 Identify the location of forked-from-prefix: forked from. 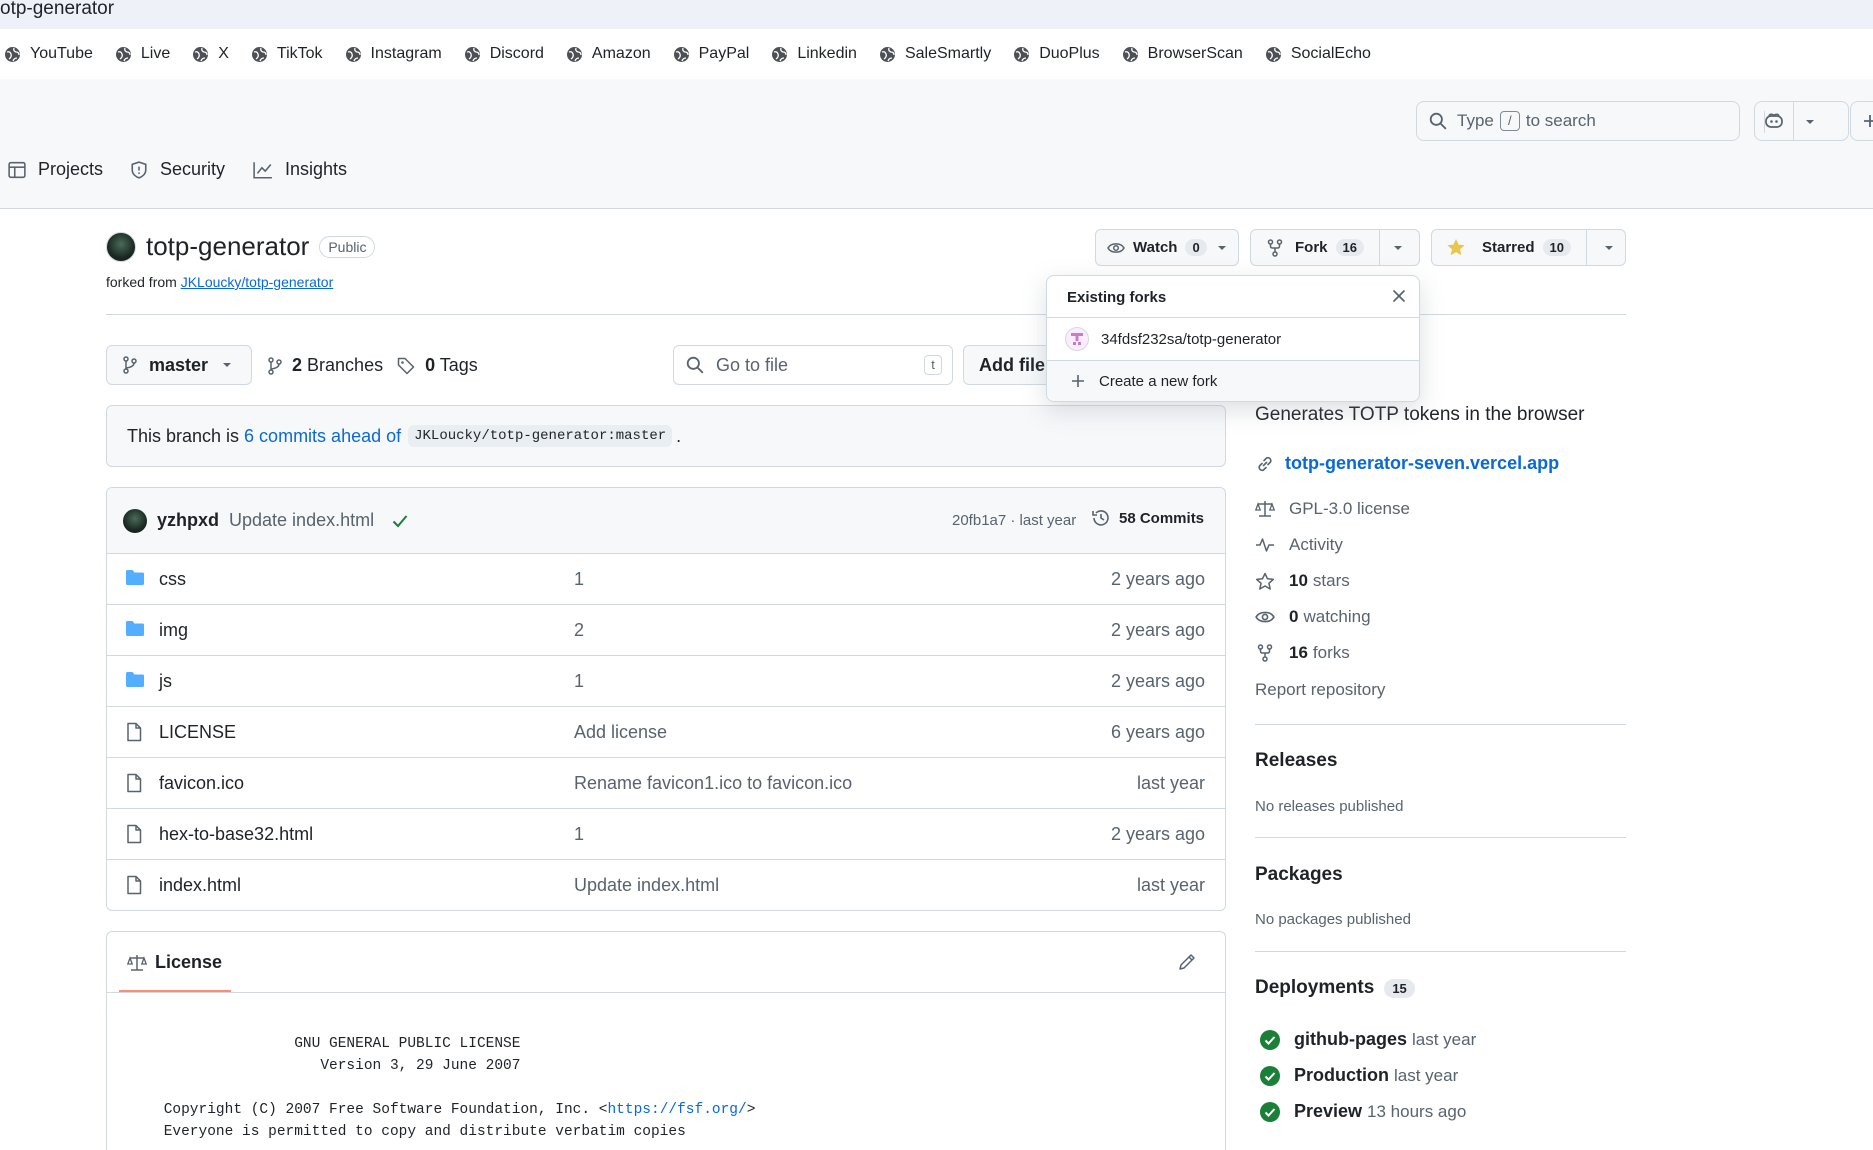
(141, 282).